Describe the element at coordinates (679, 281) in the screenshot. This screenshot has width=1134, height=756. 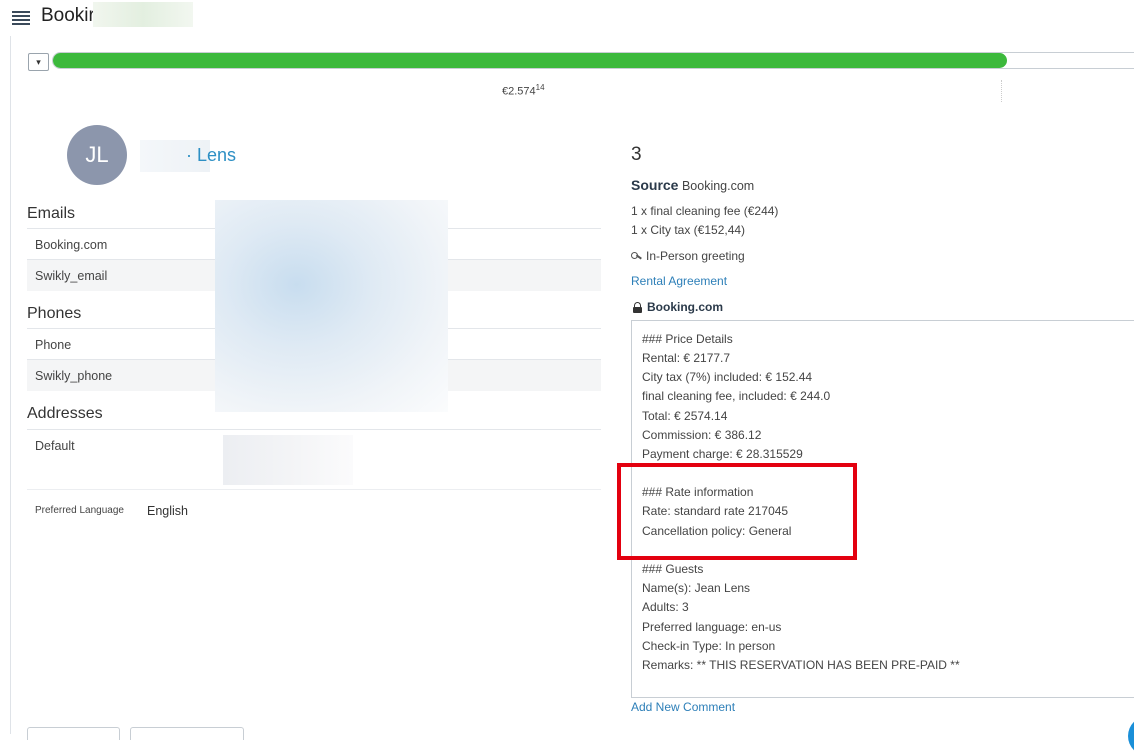
I see `rental-agreement-link: Rental Agreement` at that location.